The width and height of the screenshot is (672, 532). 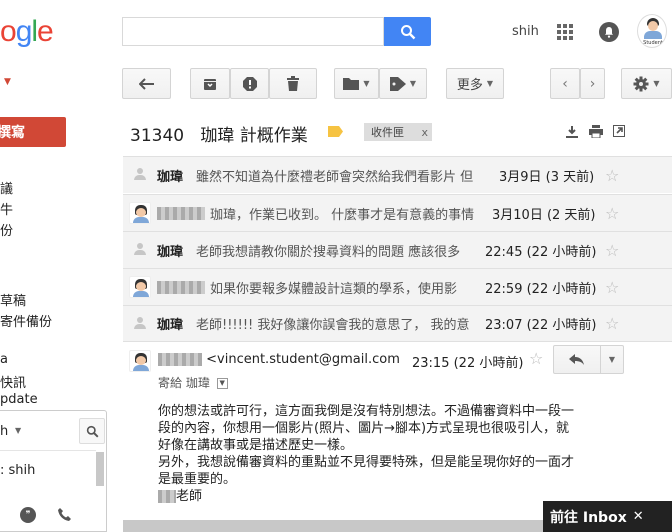 What do you see at coordinates (4, 359) in the screenshot?
I see `sidebar-item-5: a` at bounding box center [4, 359].